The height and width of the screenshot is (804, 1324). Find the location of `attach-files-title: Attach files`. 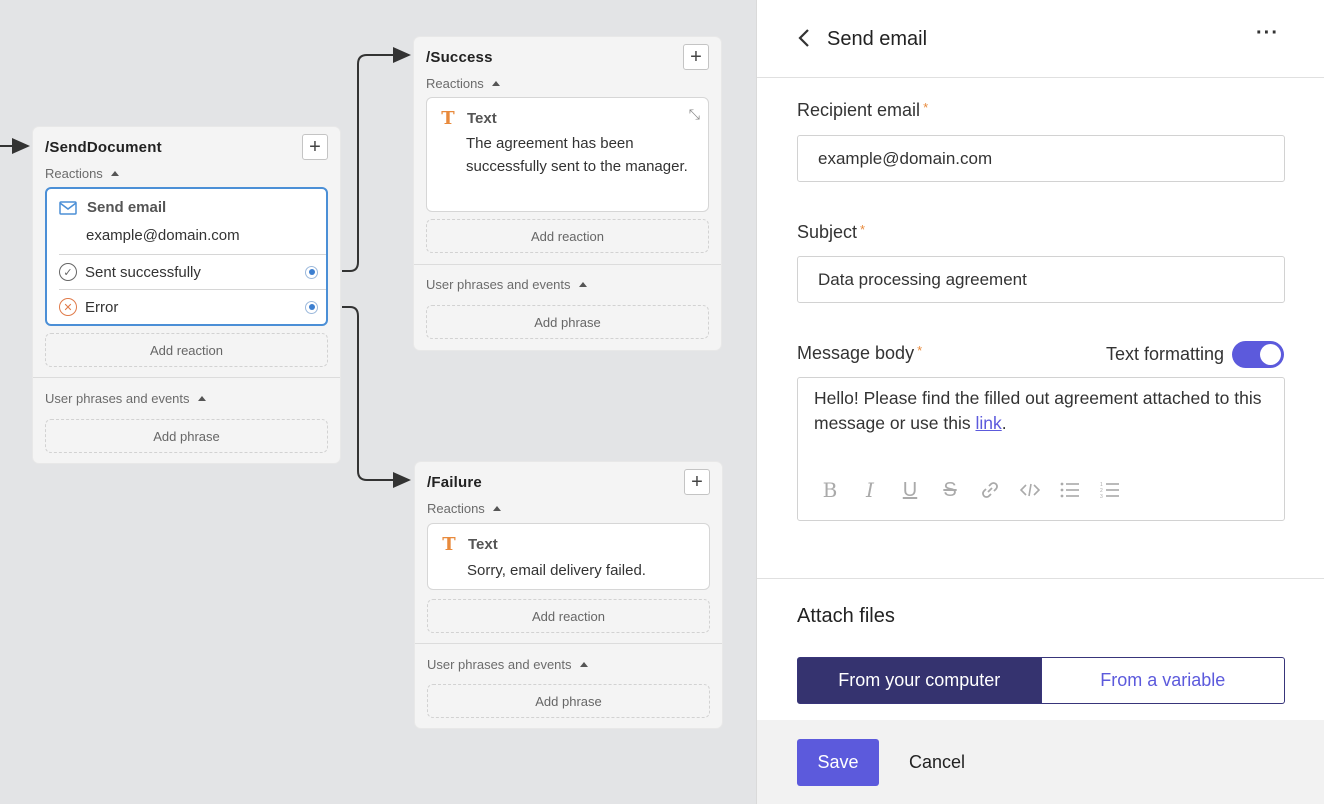

attach-files-title: Attach files is located at coordinates (846, 616).